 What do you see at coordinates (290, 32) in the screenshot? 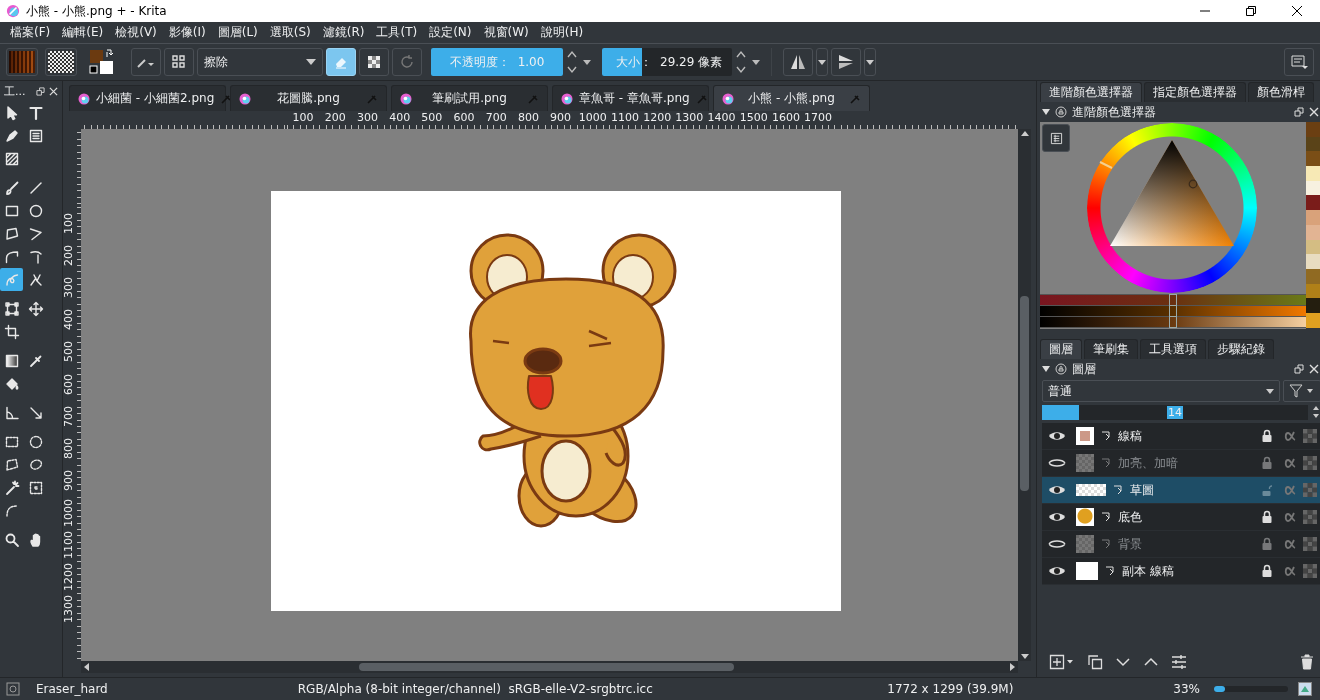
I see `menu-item: 選取(S)` at bounding box center [290, 32].